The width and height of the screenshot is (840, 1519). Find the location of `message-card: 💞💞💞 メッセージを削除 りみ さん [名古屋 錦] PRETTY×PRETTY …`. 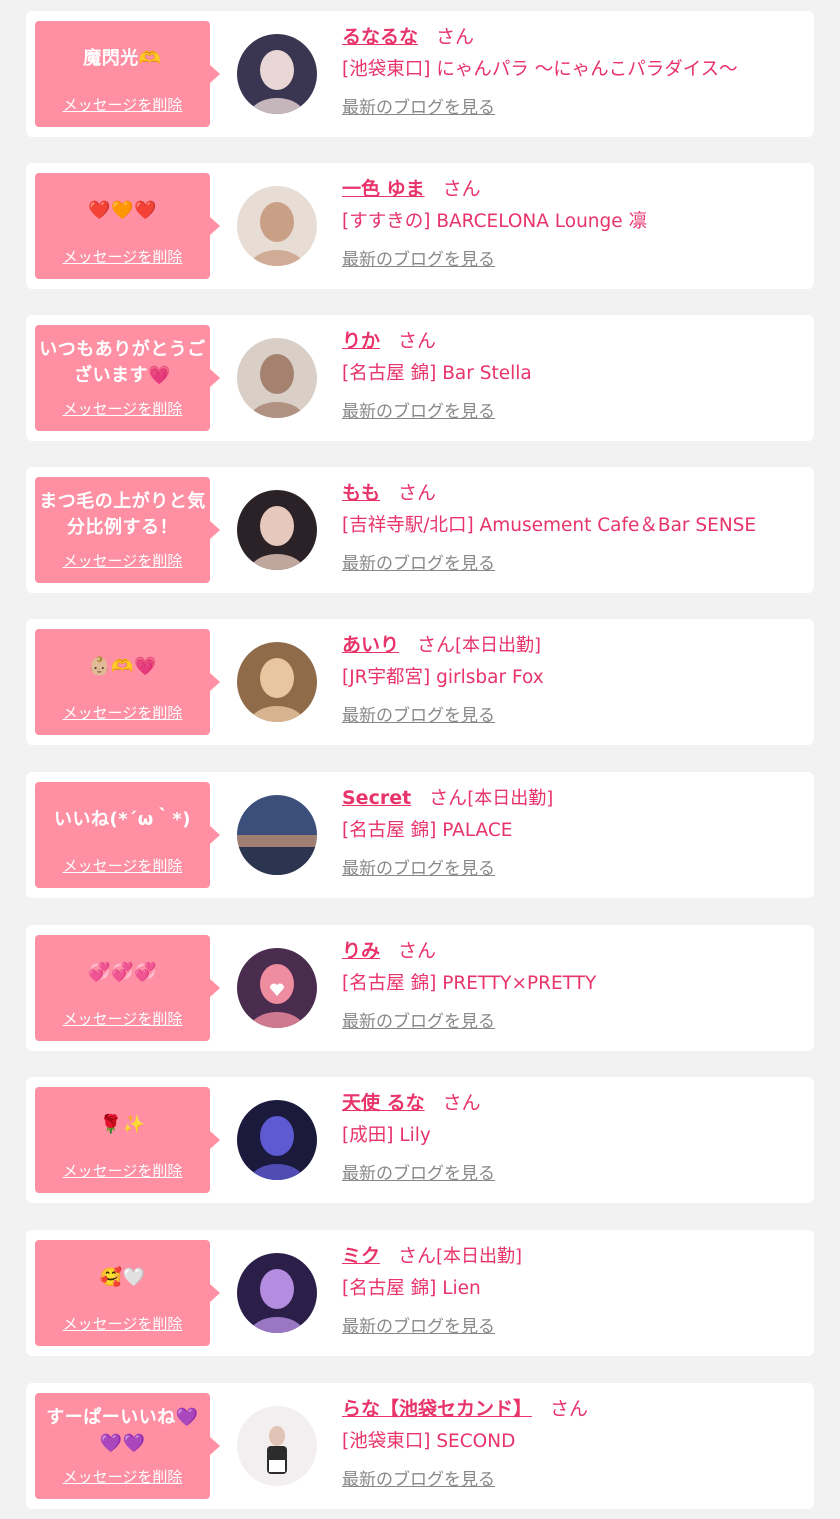

message-card: 💞💞💞 メッセージを削除 りみ さん [名古屋 錦] PRETTY×PRETTY … is located at coordinates (420, 988).